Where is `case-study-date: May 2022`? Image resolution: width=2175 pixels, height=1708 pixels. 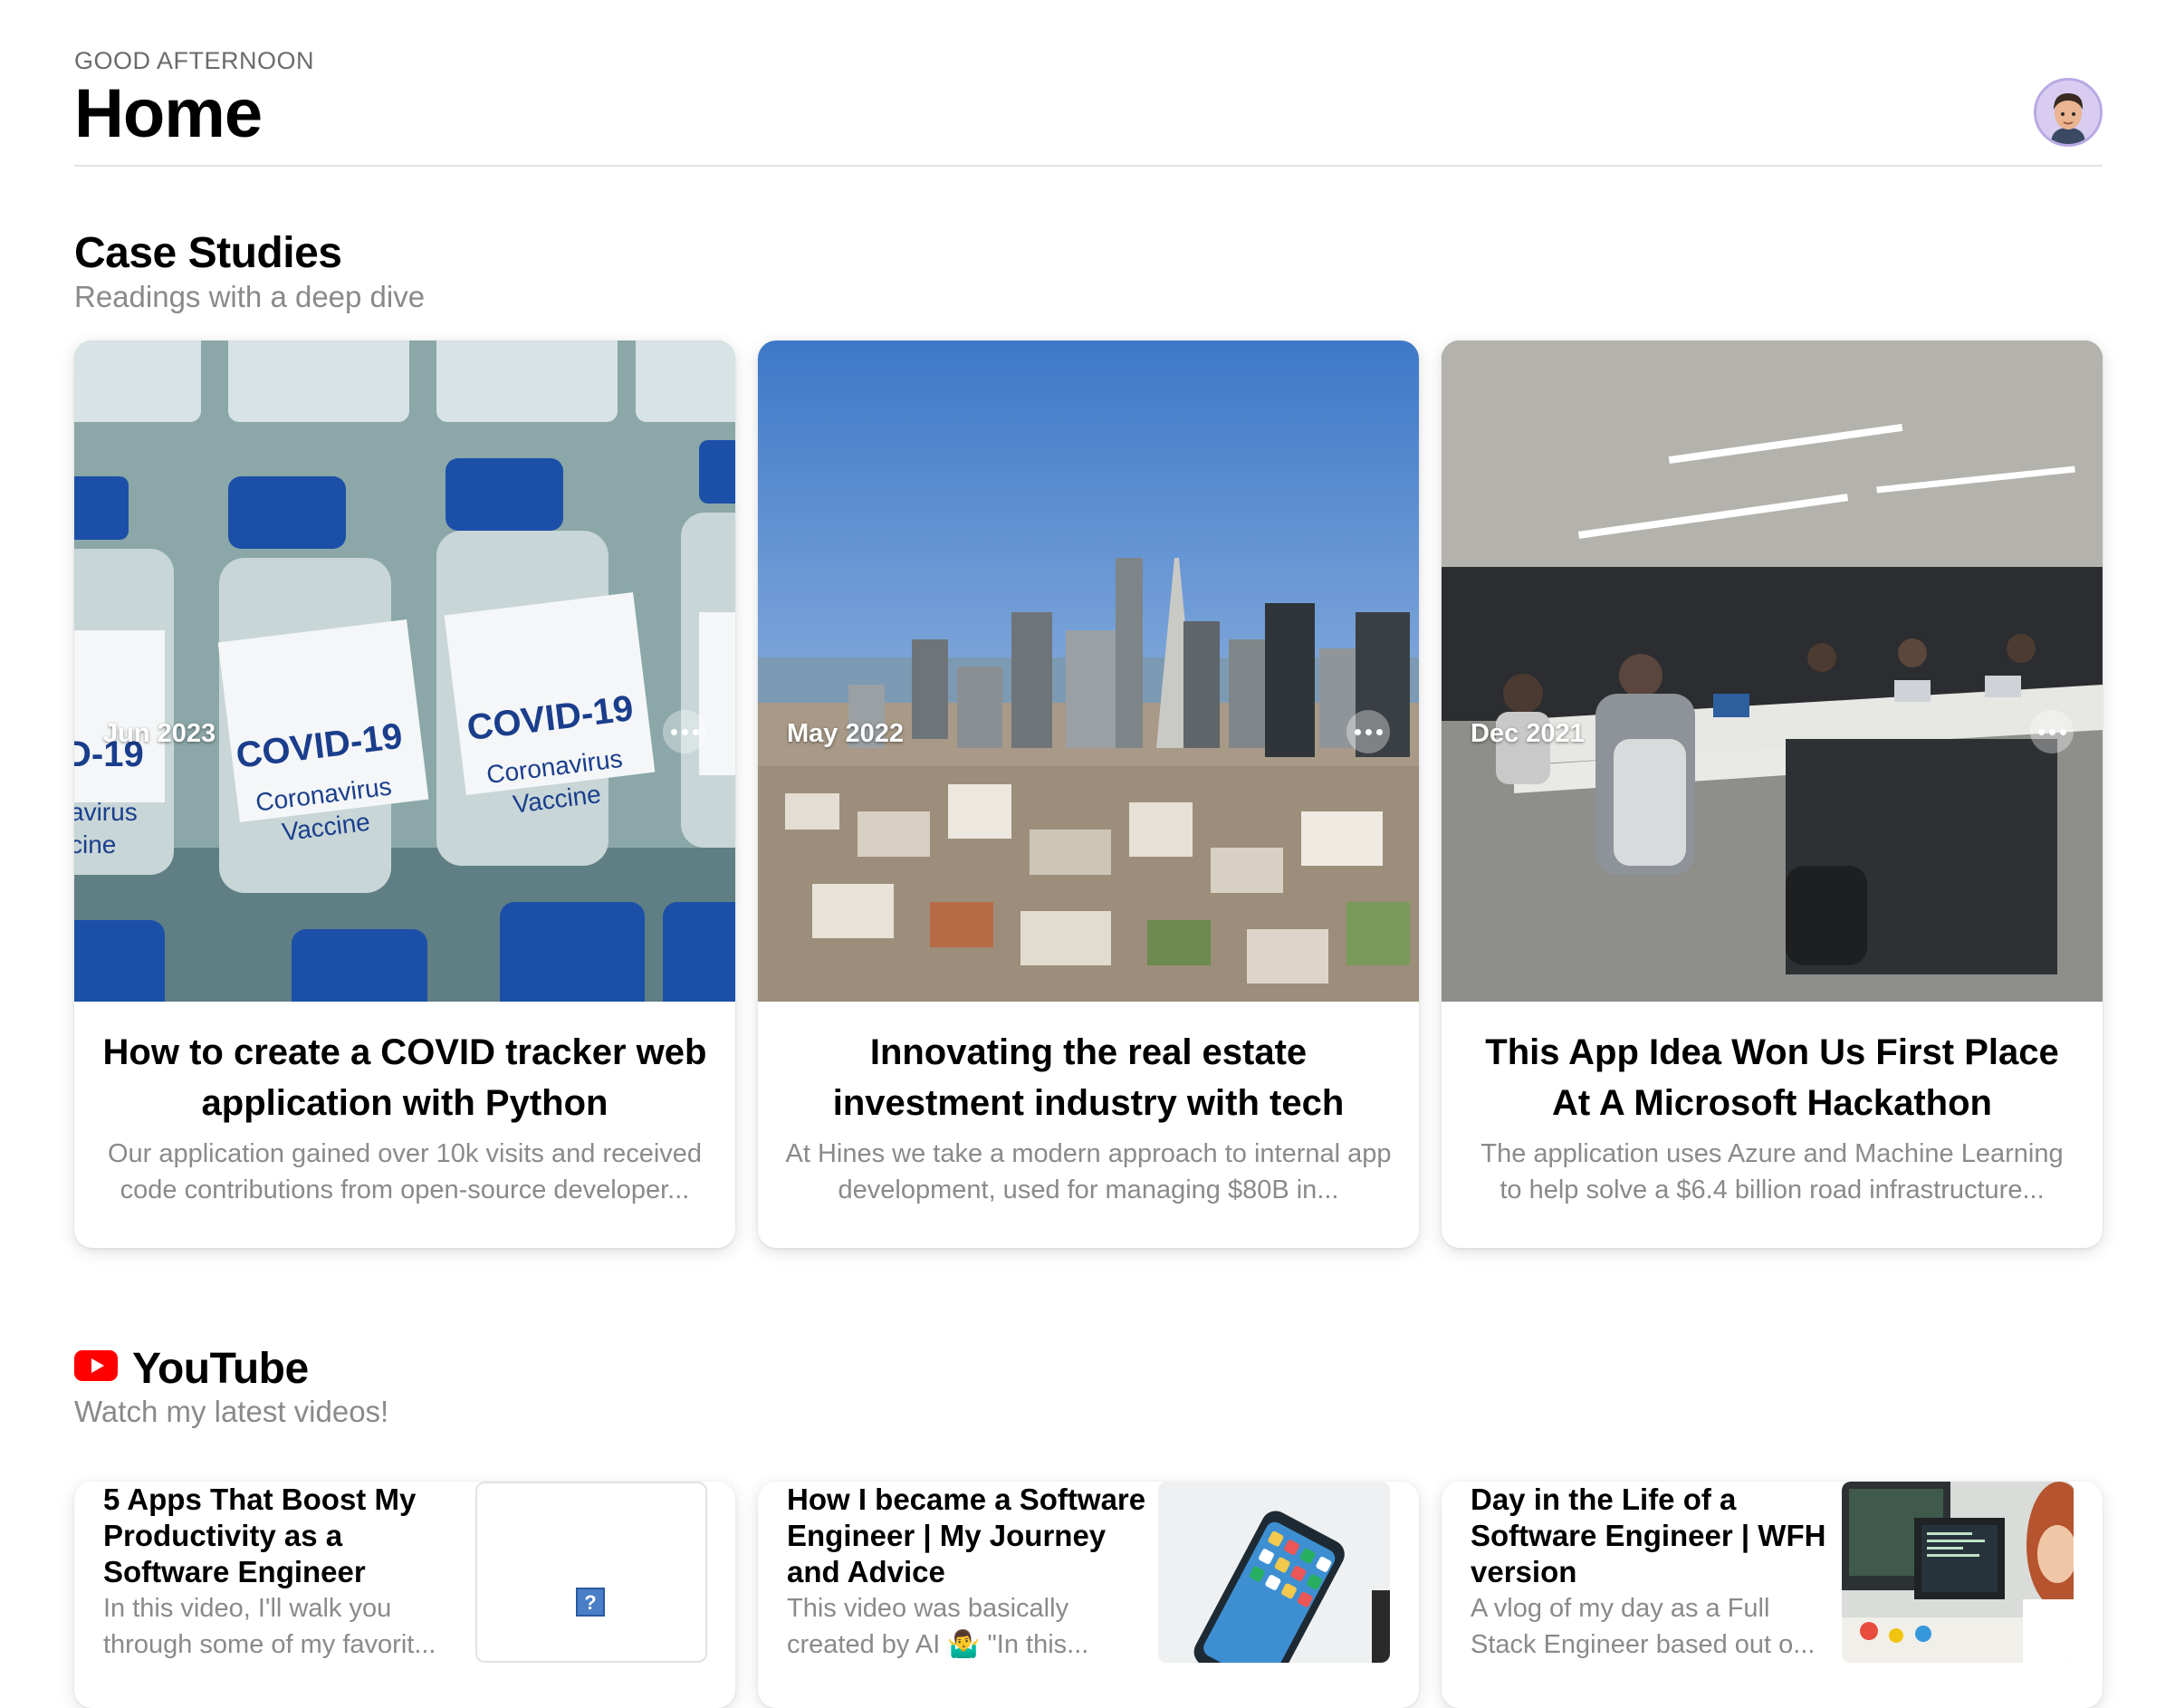
case-study-date: May 2022 is located at coordinates (846, 733).